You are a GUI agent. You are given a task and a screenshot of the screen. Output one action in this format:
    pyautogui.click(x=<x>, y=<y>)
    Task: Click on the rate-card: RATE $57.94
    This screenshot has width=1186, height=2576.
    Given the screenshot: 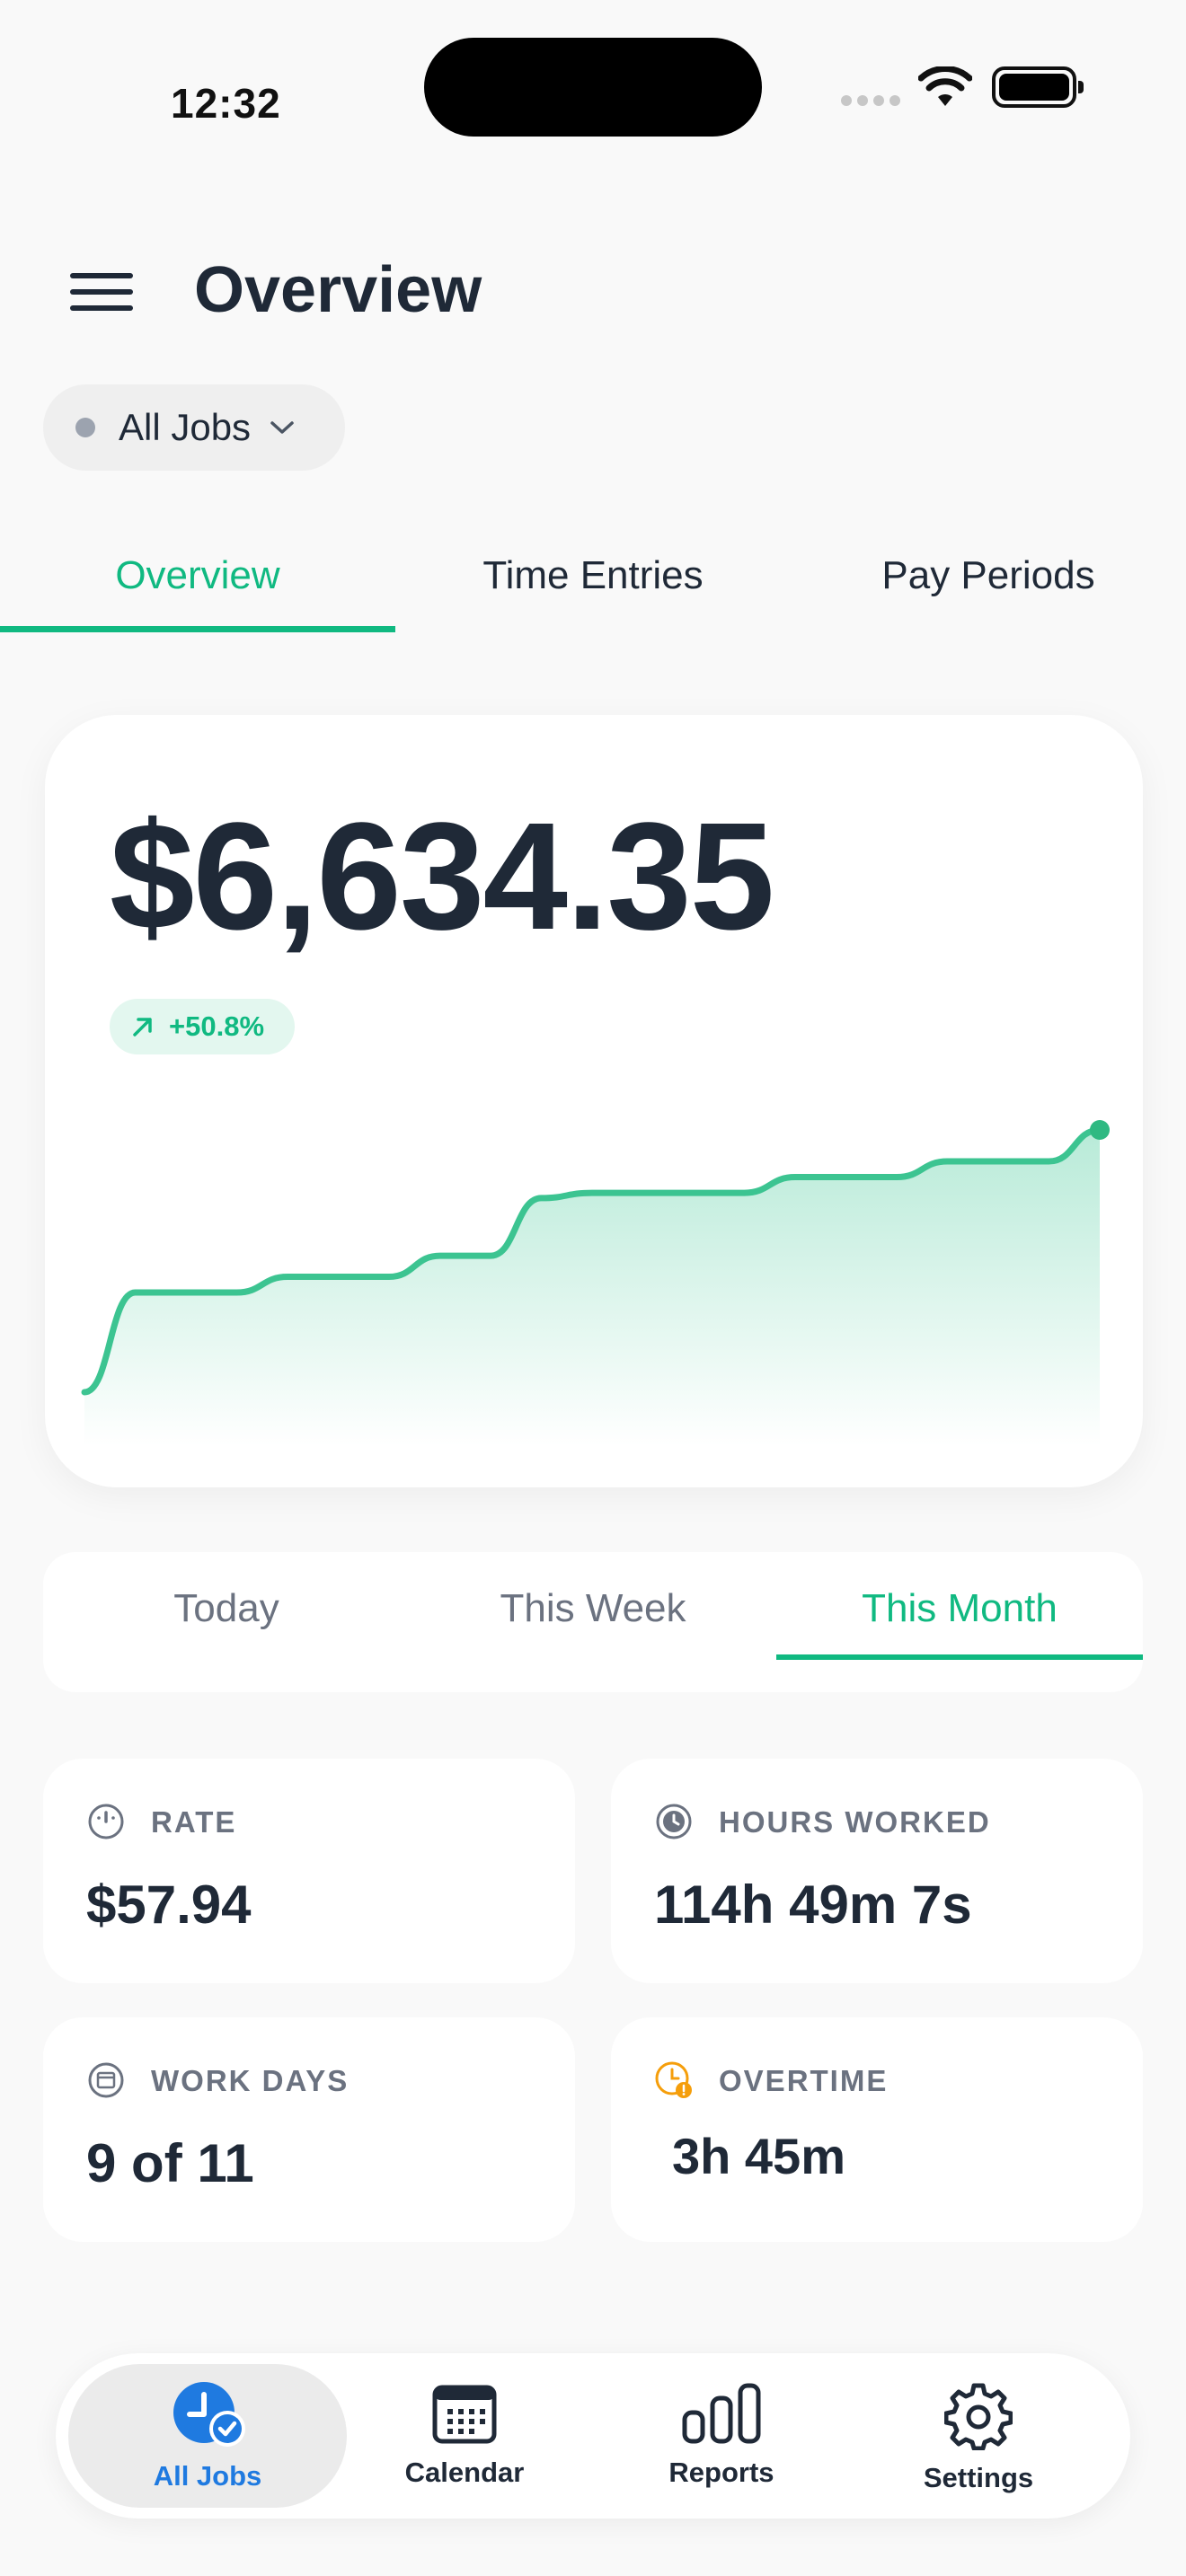 What is the action you would take?
    pyautogui.click(x=309, y=1871)
    